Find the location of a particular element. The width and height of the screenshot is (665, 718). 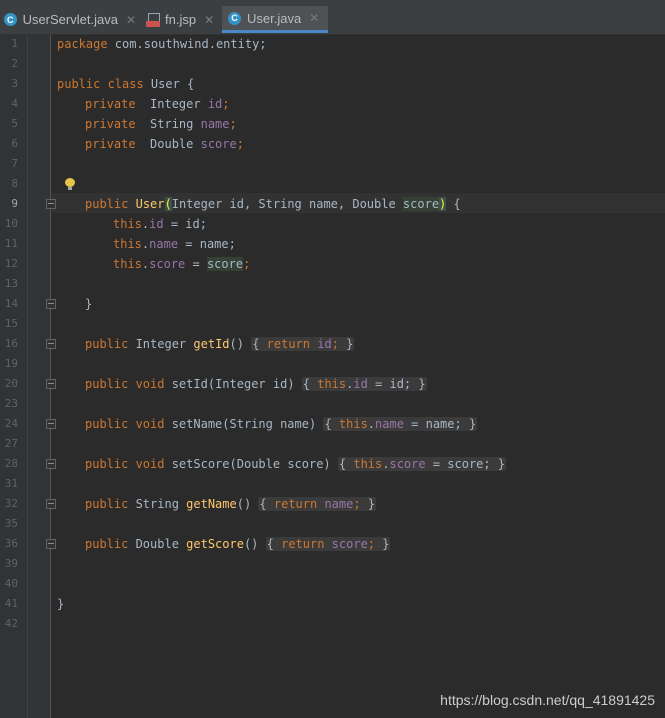

code-line: public String getName() { return name; } is located at coordinates (231, 504).